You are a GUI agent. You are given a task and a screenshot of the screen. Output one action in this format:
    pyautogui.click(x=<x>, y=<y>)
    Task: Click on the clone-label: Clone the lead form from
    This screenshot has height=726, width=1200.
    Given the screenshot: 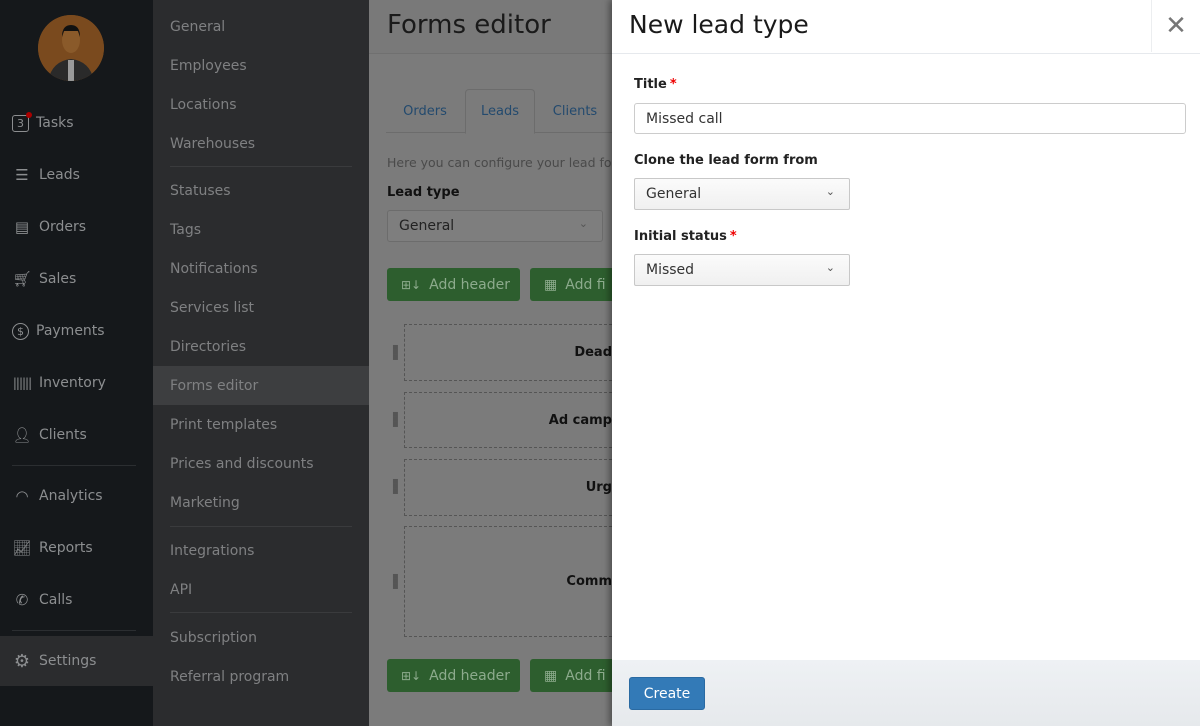 What is the action you would take?
    pyautogui.click(x=726, y=160)
    